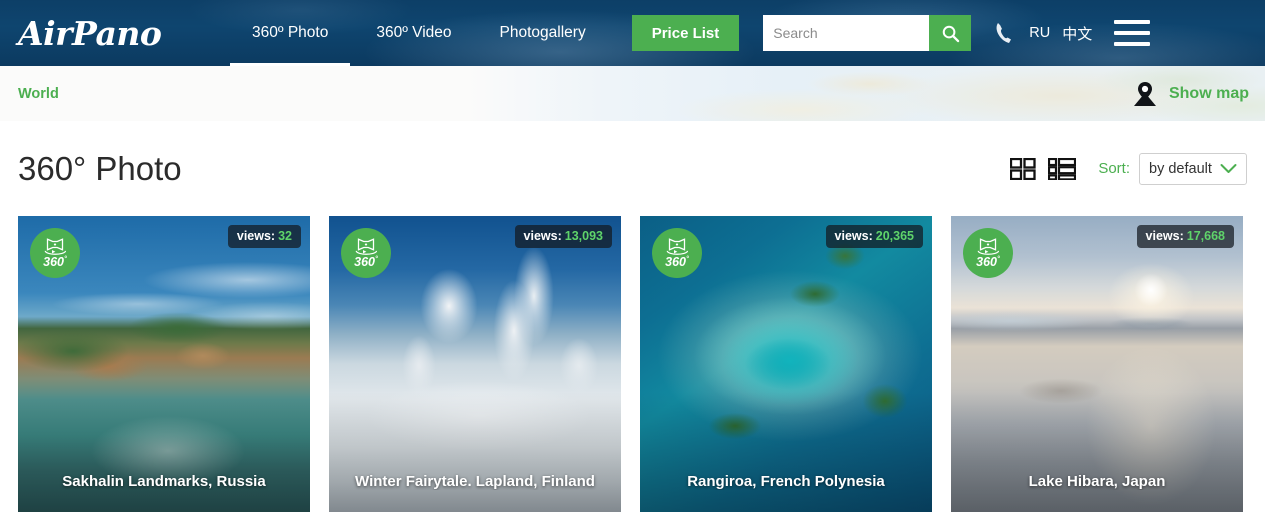  Describe the element at coordinates (874, 236) in the screenshot. I see `views-badge: views: 20,365` at that location.